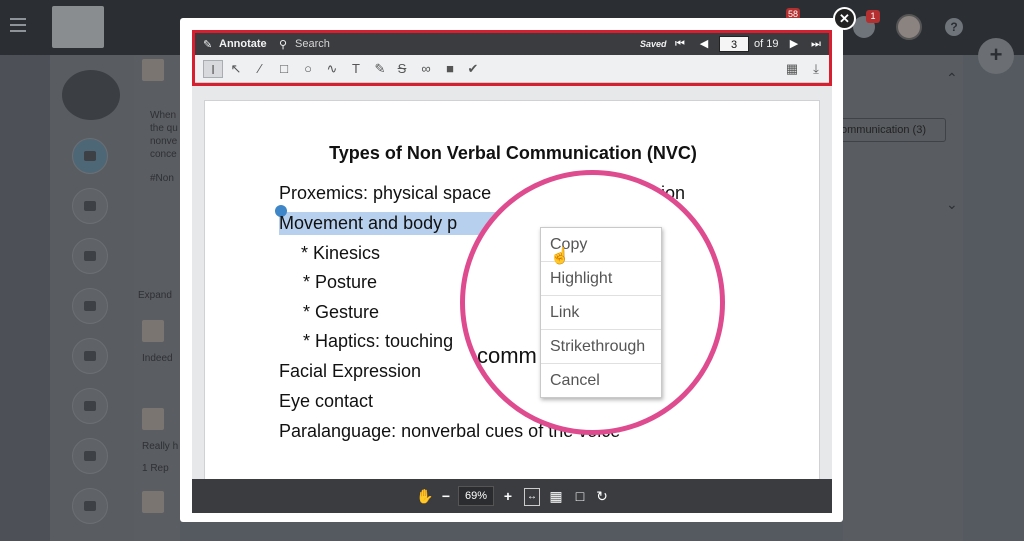 This screenshot has height=541, width=1024. What do you see at coordinates (341, 253) in the screenshot?
I see `doc-line: * Kinesics` at bounding box center [341, 253].